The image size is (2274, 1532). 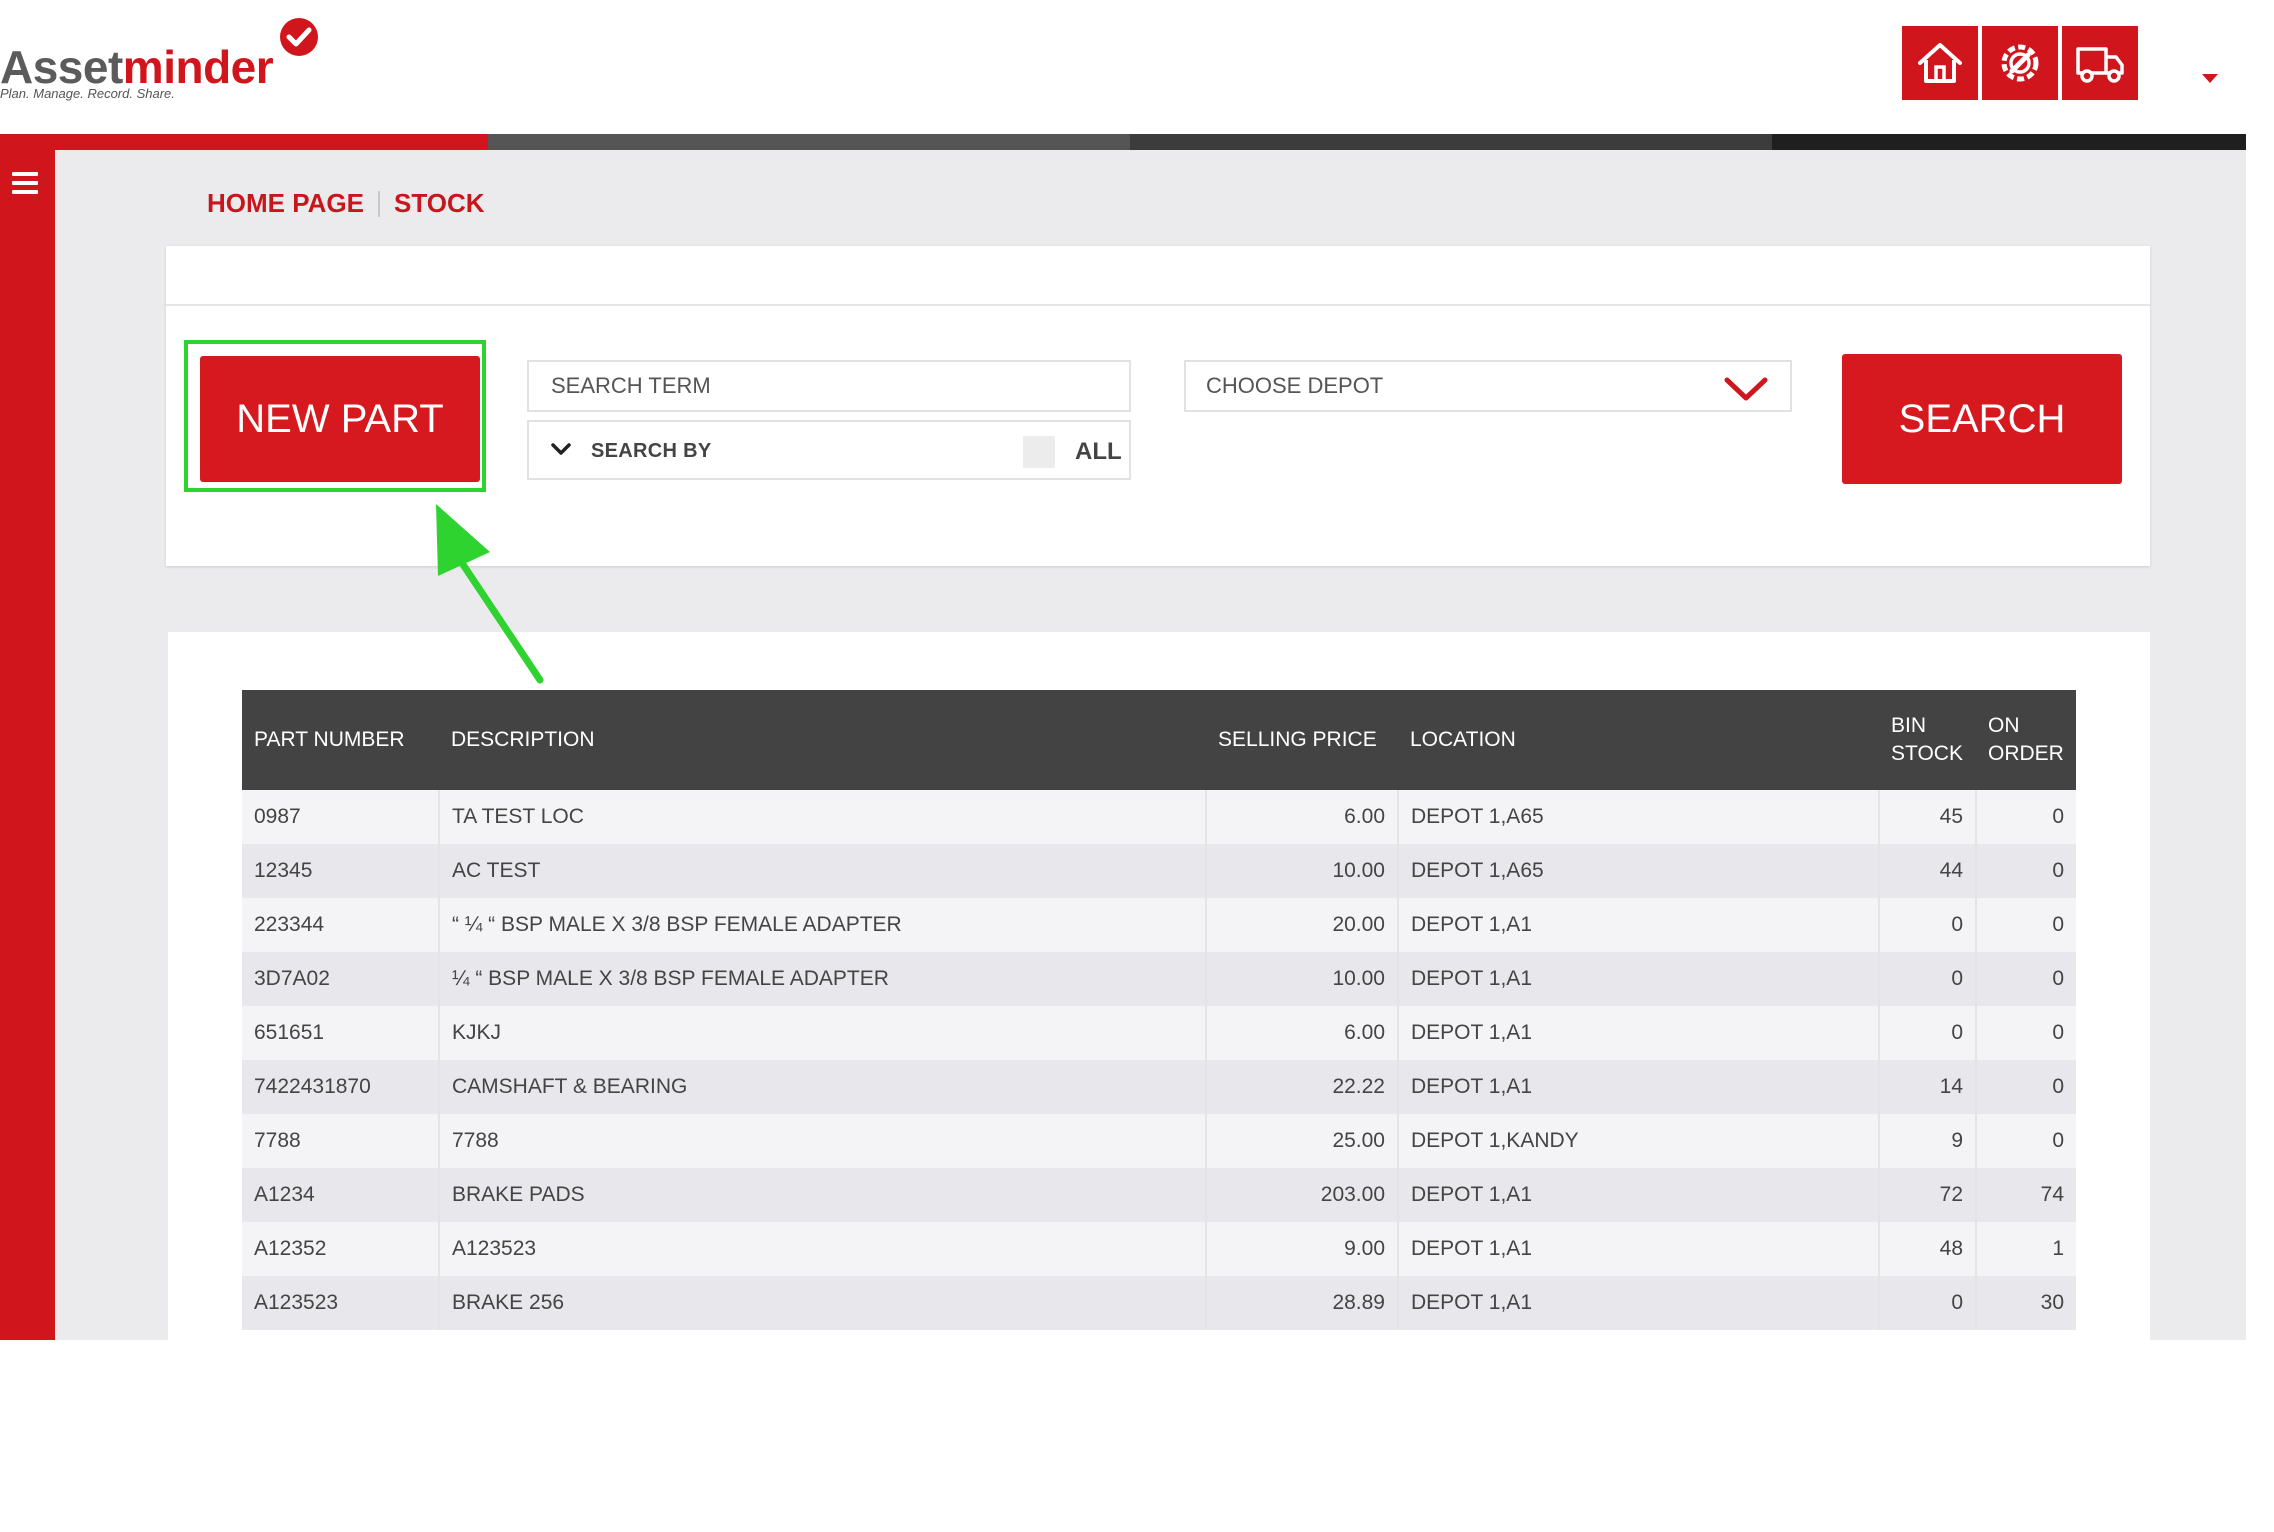 I want to click on pointer-arrow-icon, so click(x=490, y=594).